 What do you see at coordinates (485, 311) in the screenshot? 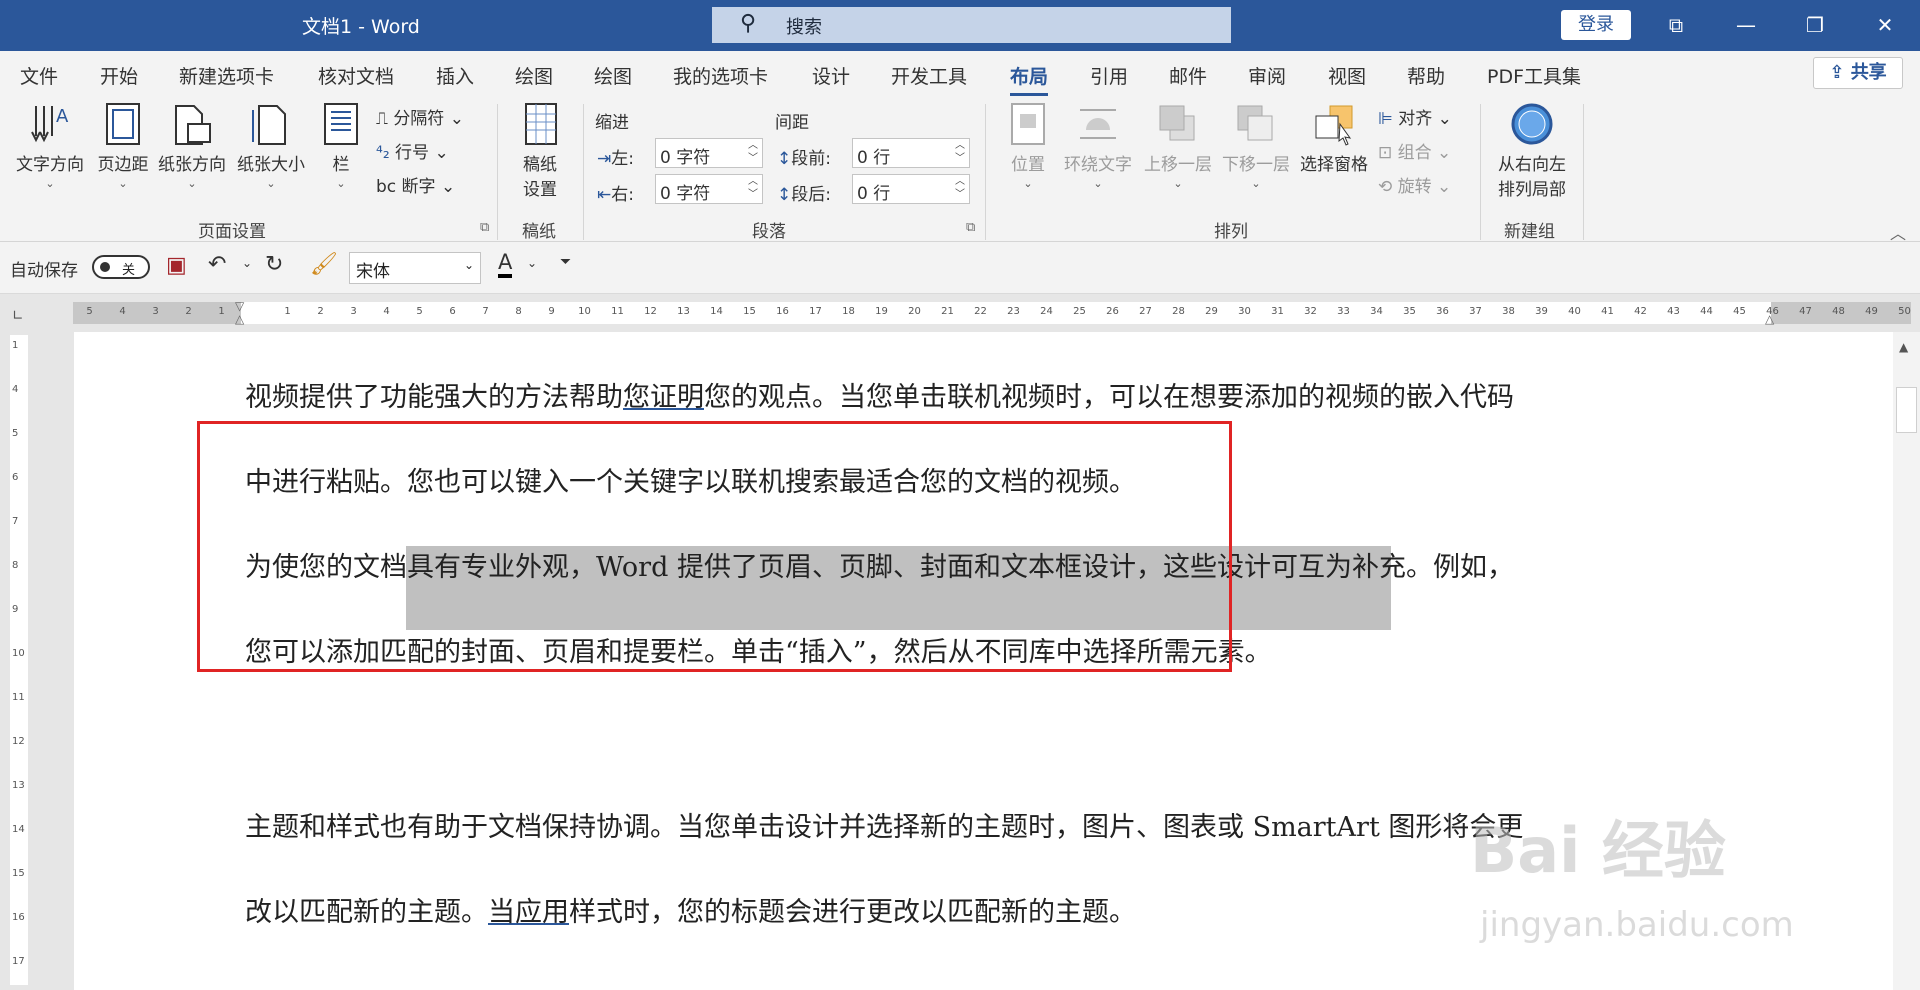
I see `ruler-tick-label: 7` at bounding box center [485, 311].